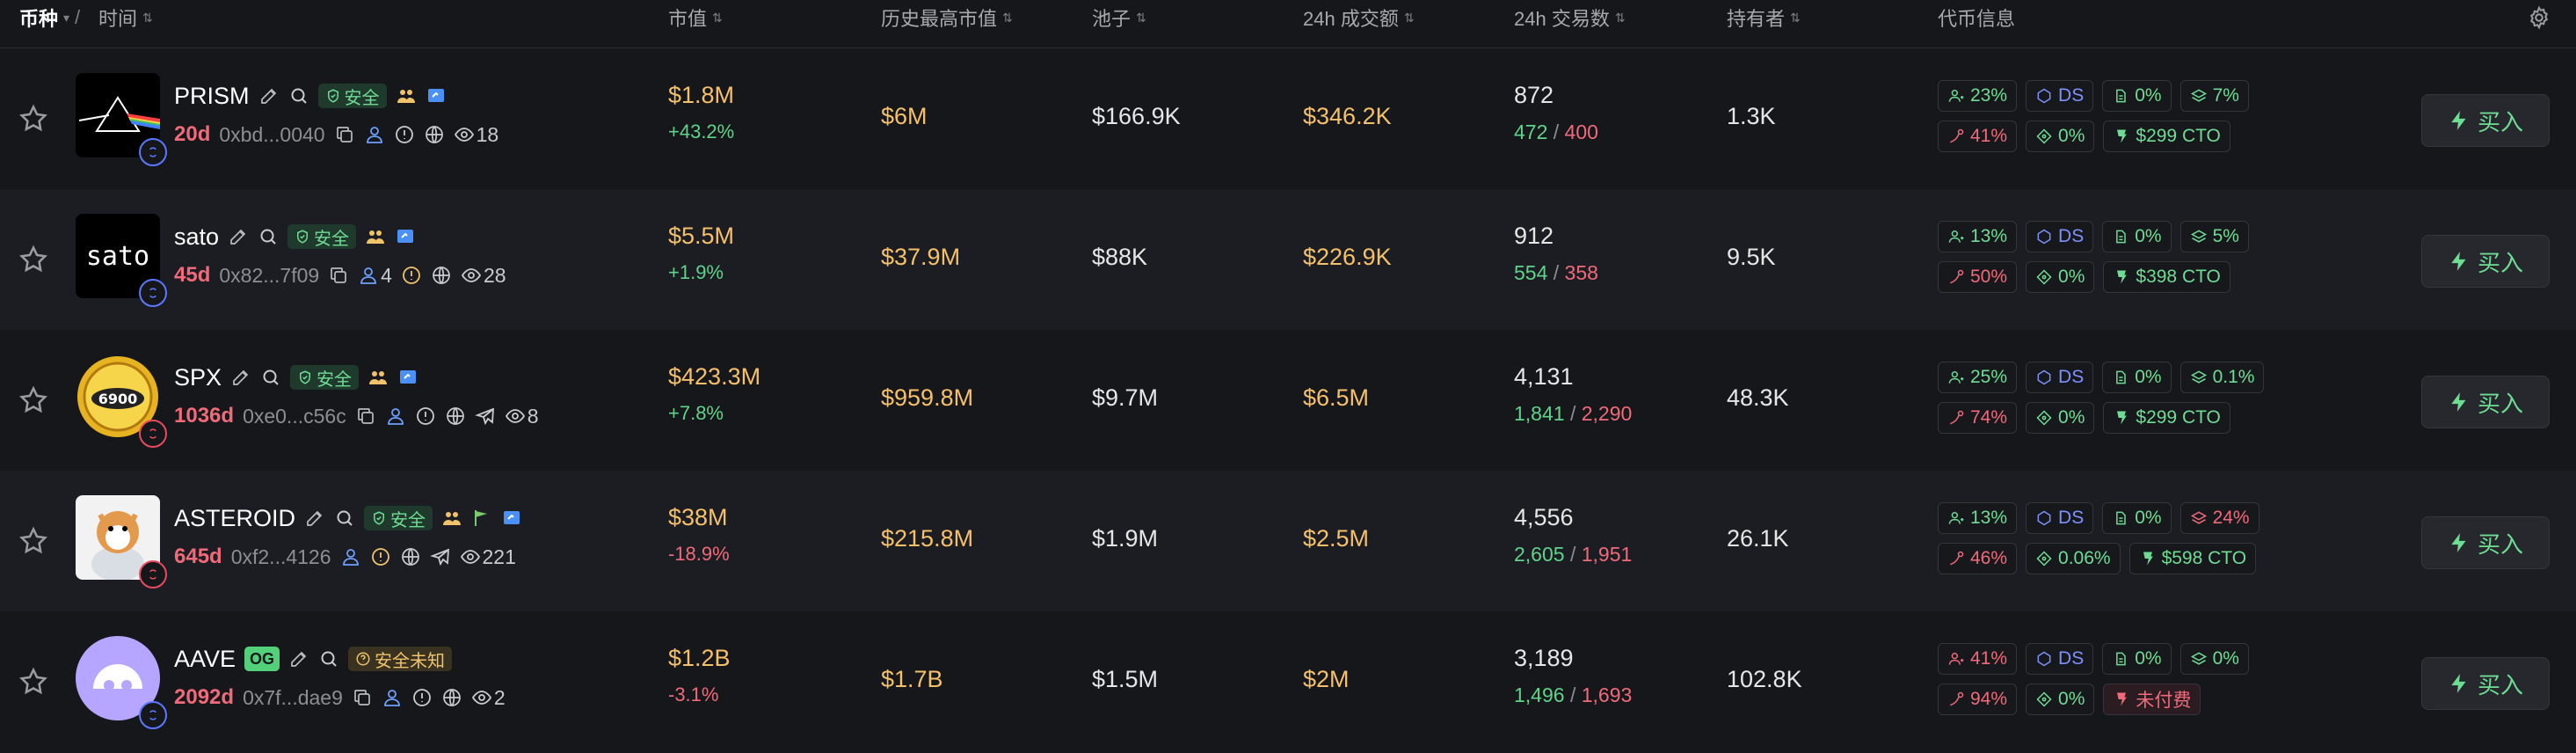 This screenshot has width=2576, height=753. I want to click on top10-chip: 41%, so click(1978, 659).